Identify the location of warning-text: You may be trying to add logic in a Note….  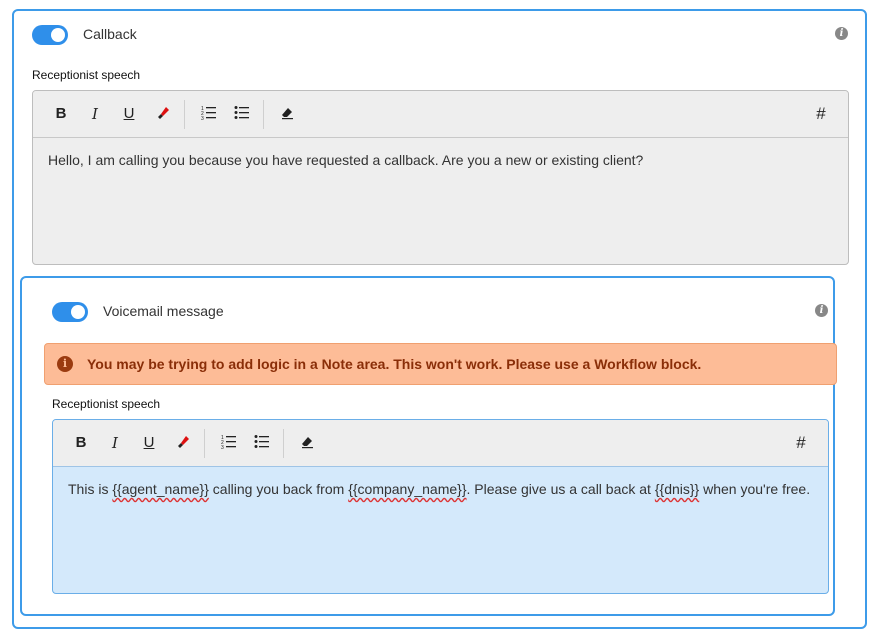
(394, 364).